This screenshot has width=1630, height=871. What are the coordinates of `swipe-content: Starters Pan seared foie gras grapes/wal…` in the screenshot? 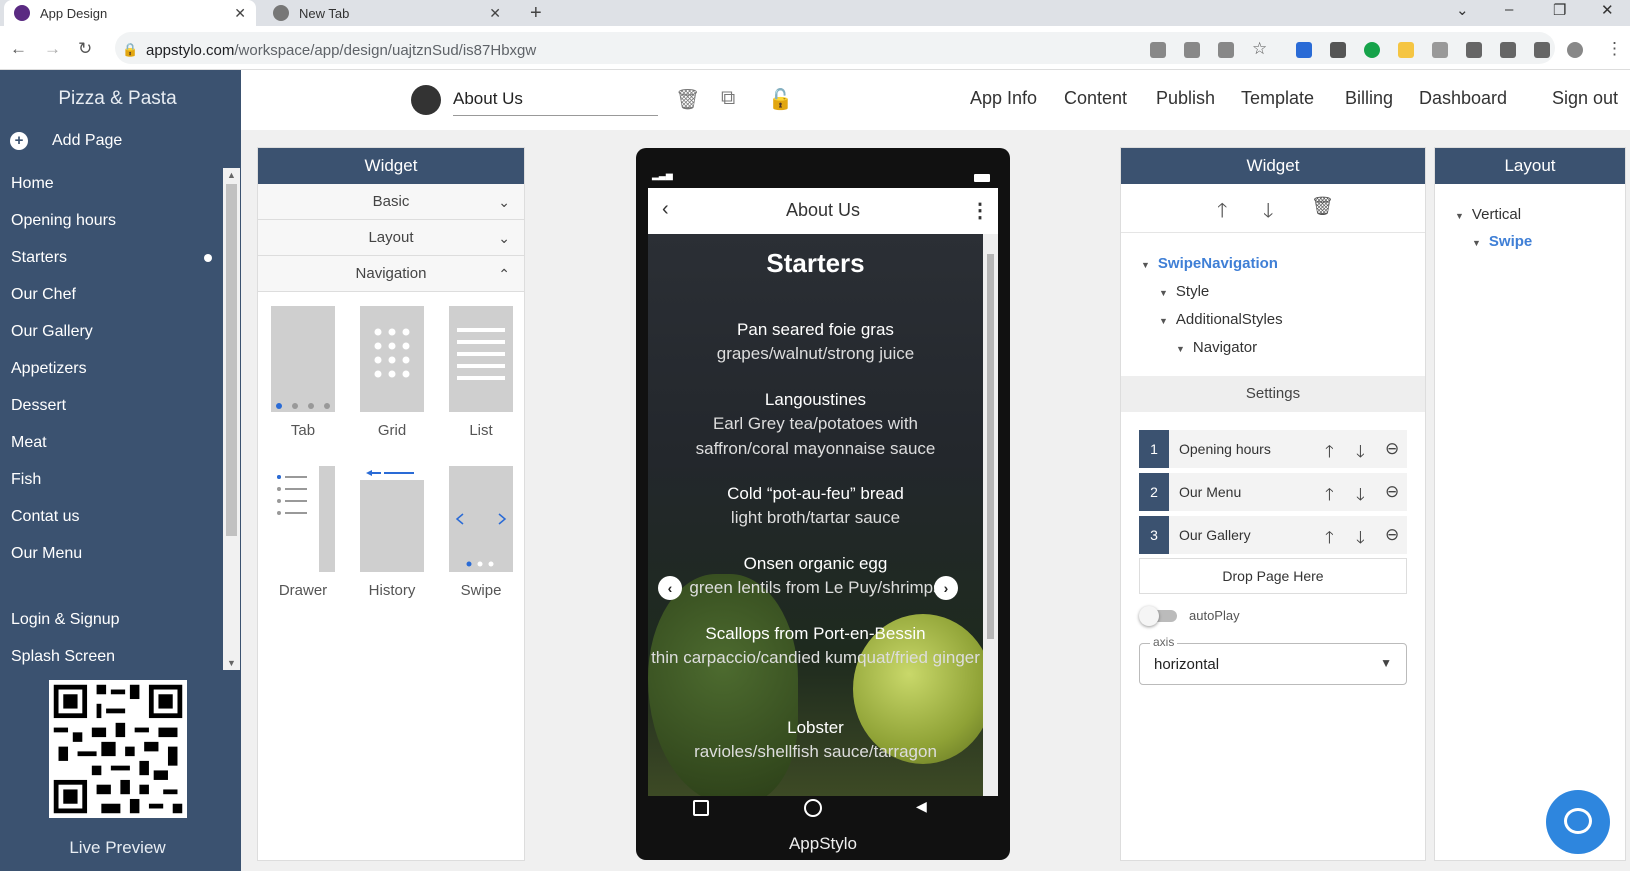 It's located at (823, 515).